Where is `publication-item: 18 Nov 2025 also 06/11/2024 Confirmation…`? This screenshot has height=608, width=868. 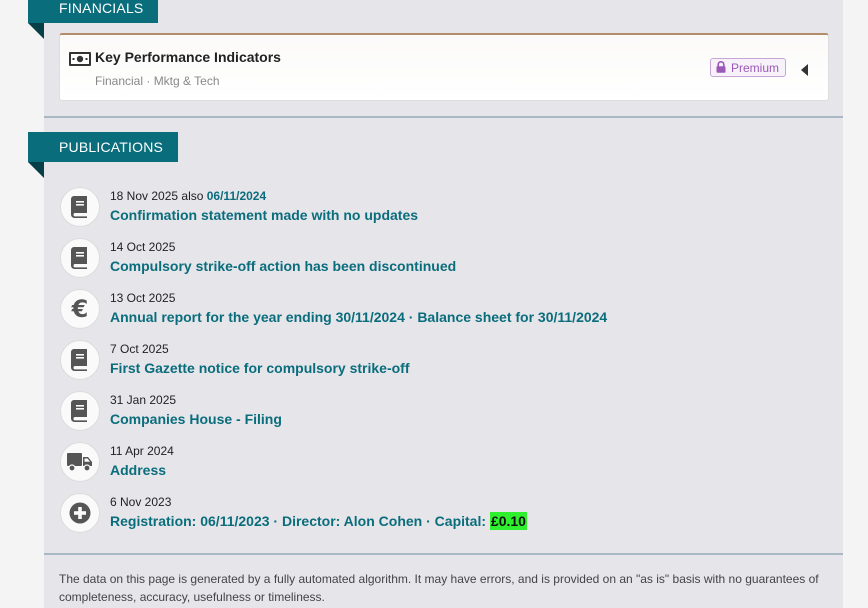 publication-item: 18 Nov 2025 also 06/11/2024 Confirmation… is located at coordinates (440, 209).